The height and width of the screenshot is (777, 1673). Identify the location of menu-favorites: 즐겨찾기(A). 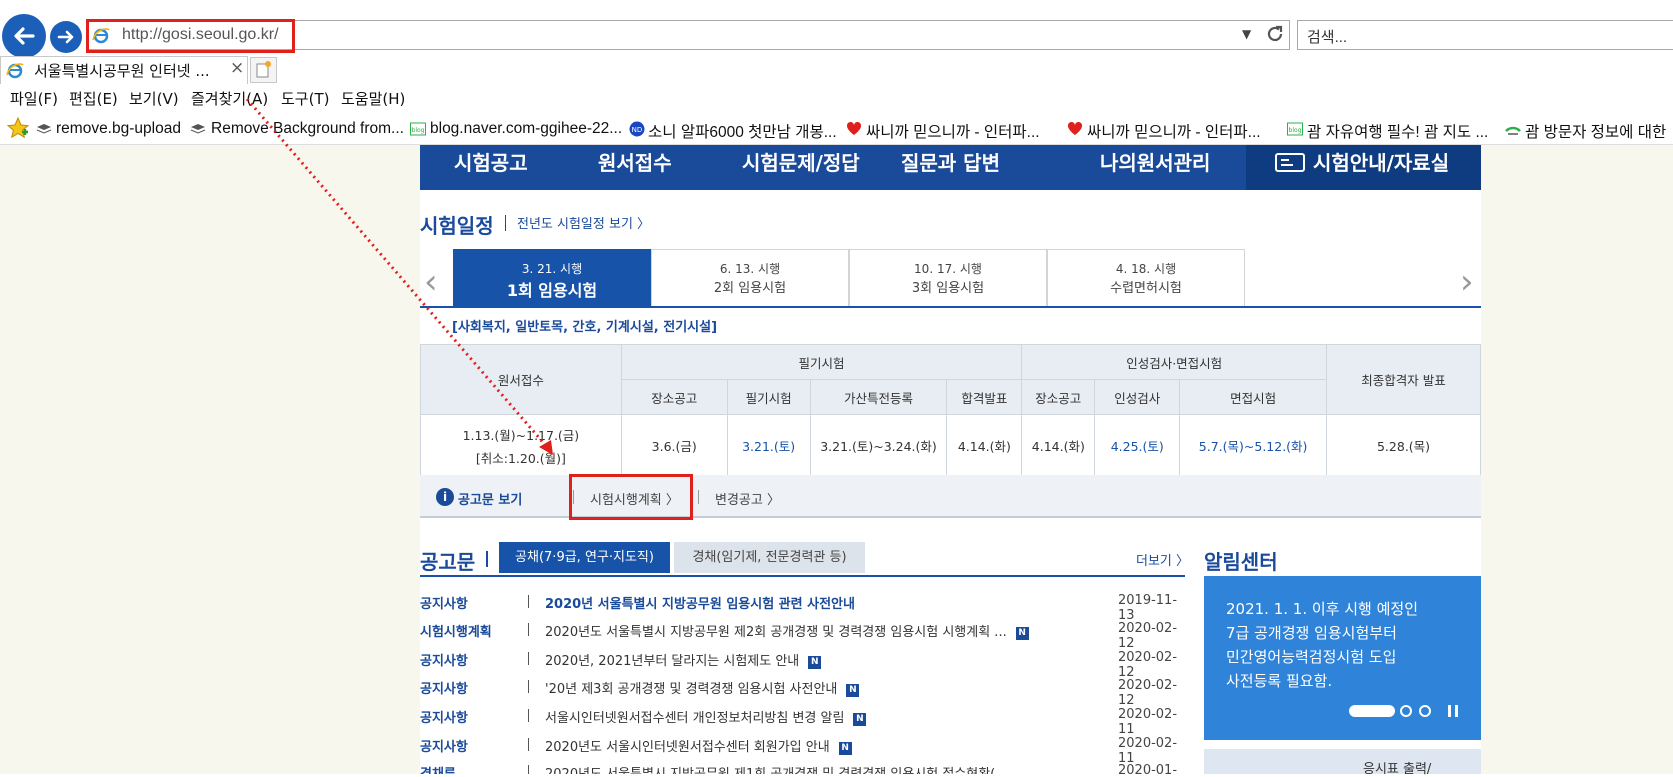
(229, 98).